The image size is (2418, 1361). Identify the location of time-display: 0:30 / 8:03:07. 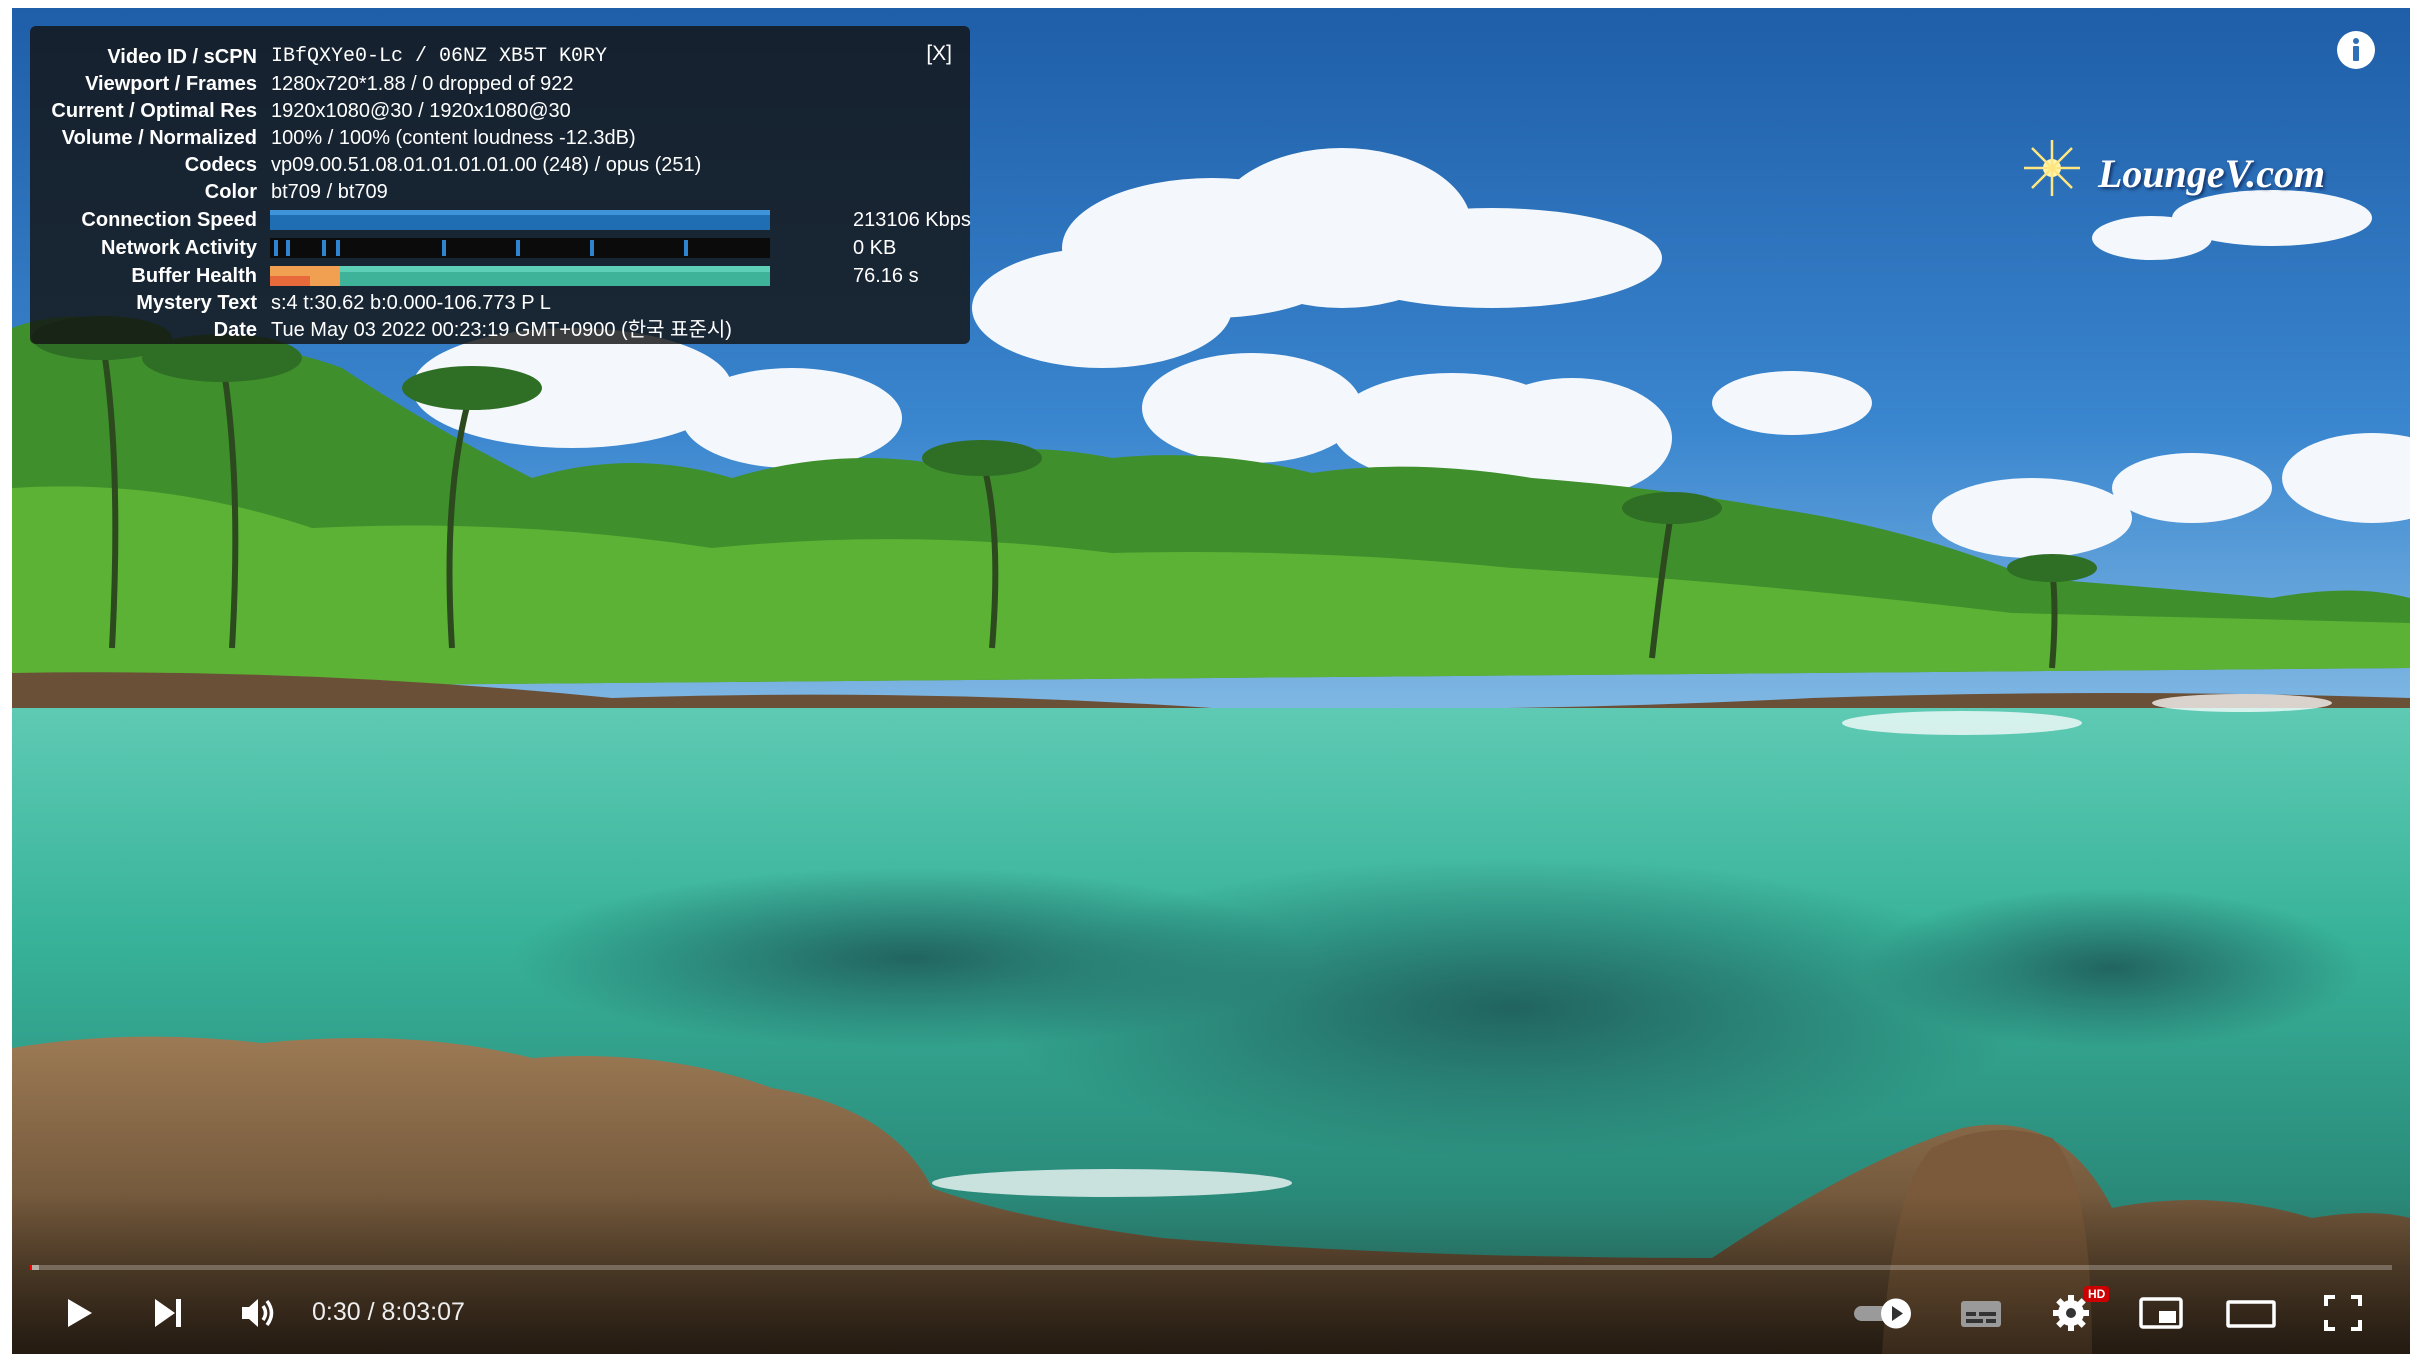
(388, 1312).